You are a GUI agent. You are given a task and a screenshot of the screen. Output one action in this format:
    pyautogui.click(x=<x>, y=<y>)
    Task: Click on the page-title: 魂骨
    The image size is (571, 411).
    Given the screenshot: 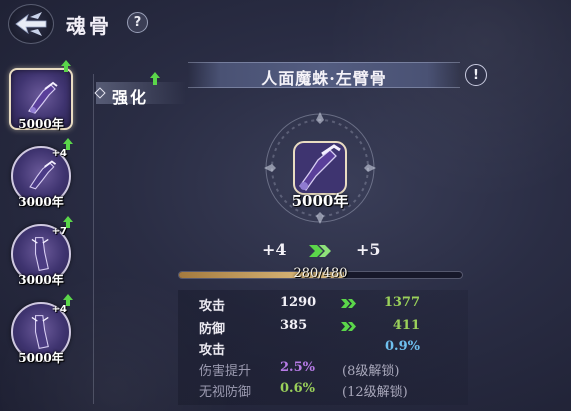 What is the action you would take?
    pyautogui.click(x=89, y=26)
    